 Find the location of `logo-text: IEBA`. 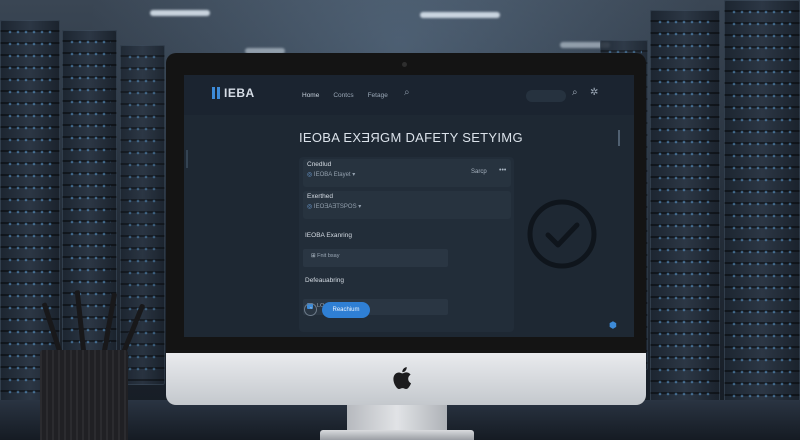

logo-text: IEBA is located at coordinates (239, 93).